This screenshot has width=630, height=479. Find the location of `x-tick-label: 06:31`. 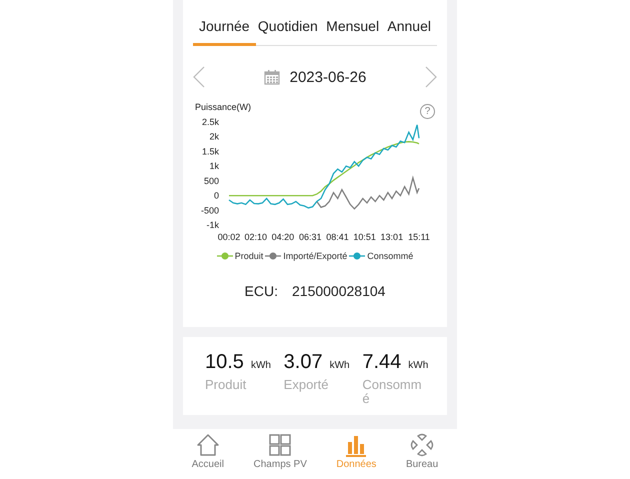

x-tick-label: 06:31 is located at coordinates (310, 237).